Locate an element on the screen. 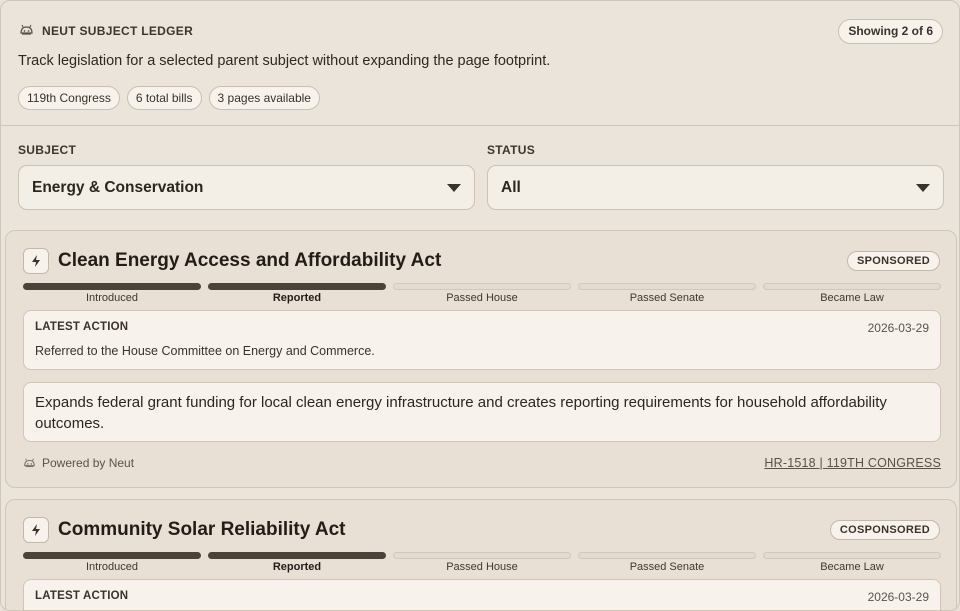 The width and height of the screenshot is (960, 611). brand-label: NEUT SUBJECT LEDGER is located at coordinates (118, 30).